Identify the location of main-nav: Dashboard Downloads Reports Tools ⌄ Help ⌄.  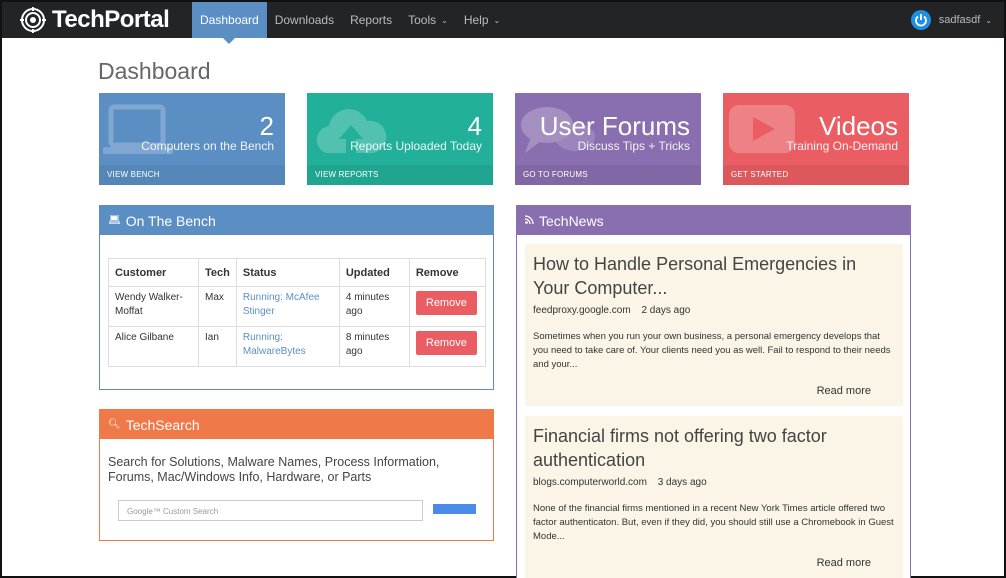
(350, 23).